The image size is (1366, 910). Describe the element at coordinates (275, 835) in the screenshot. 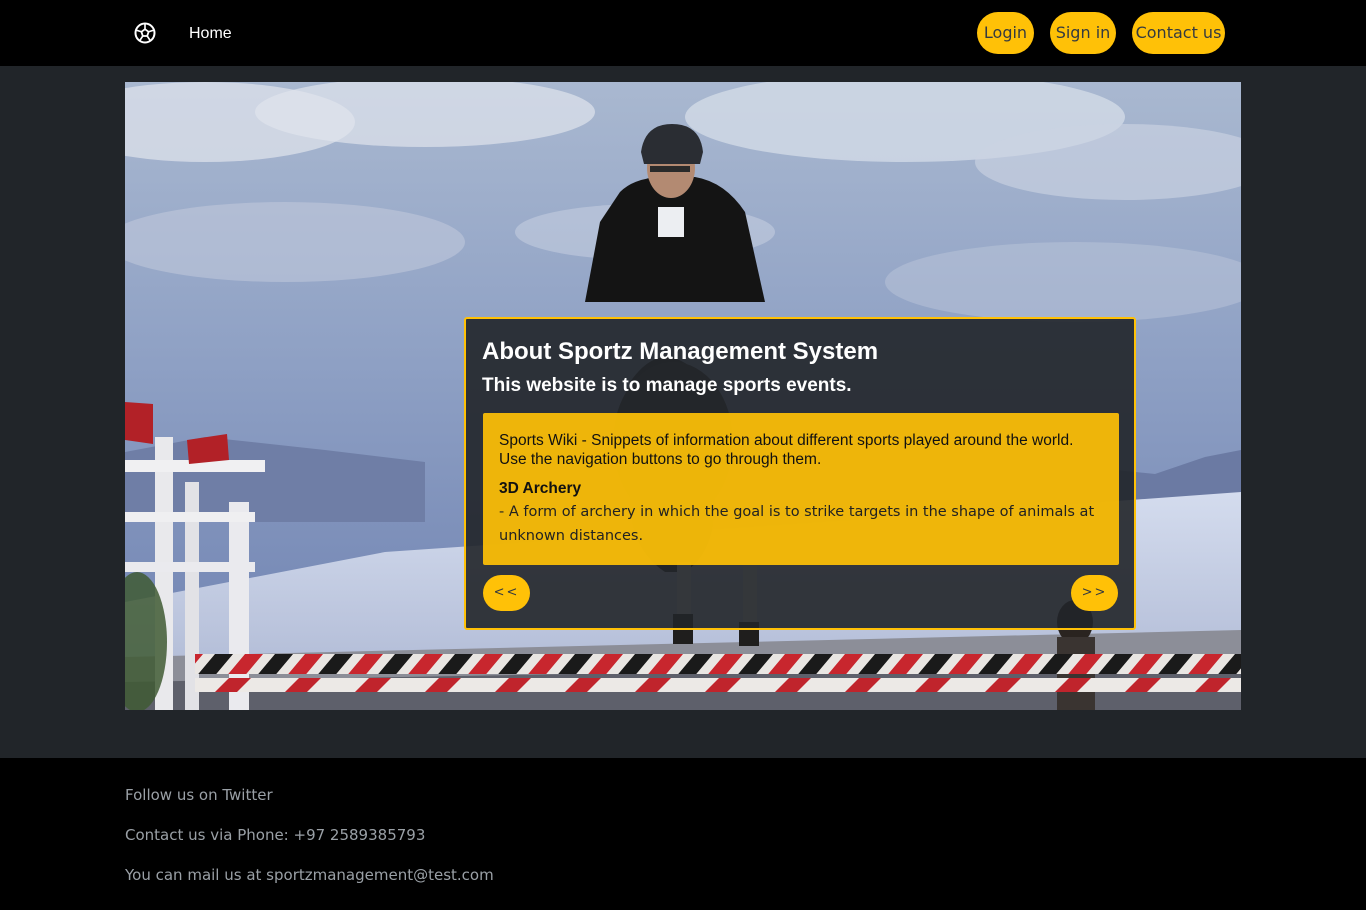

I see `footer-phone: Contact us via Phone: +97 2589385793` at that location.